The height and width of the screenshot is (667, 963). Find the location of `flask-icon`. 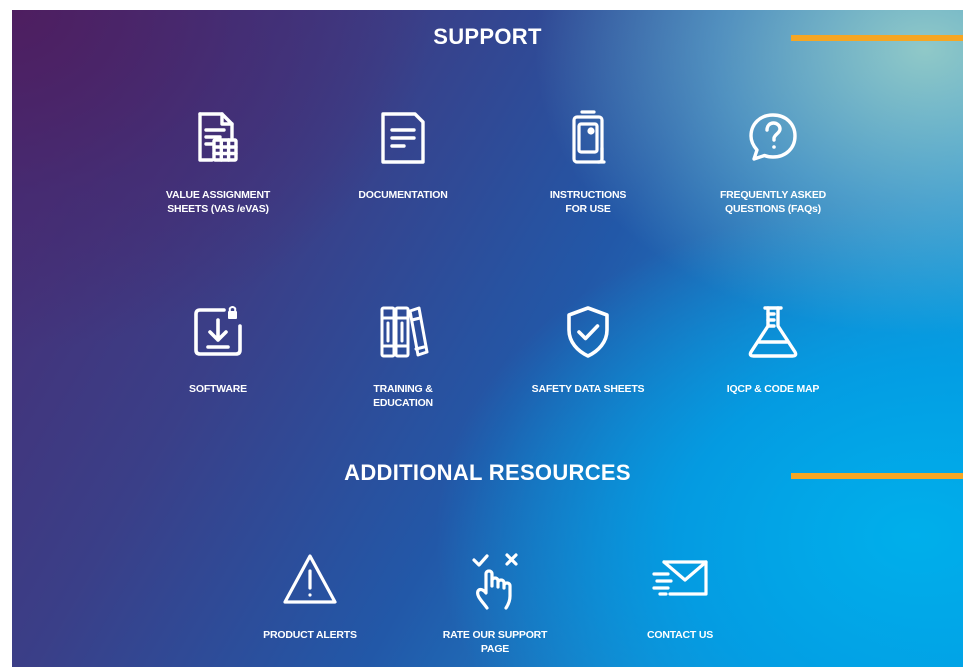

flask-icon is located at coordinates (773, 332).